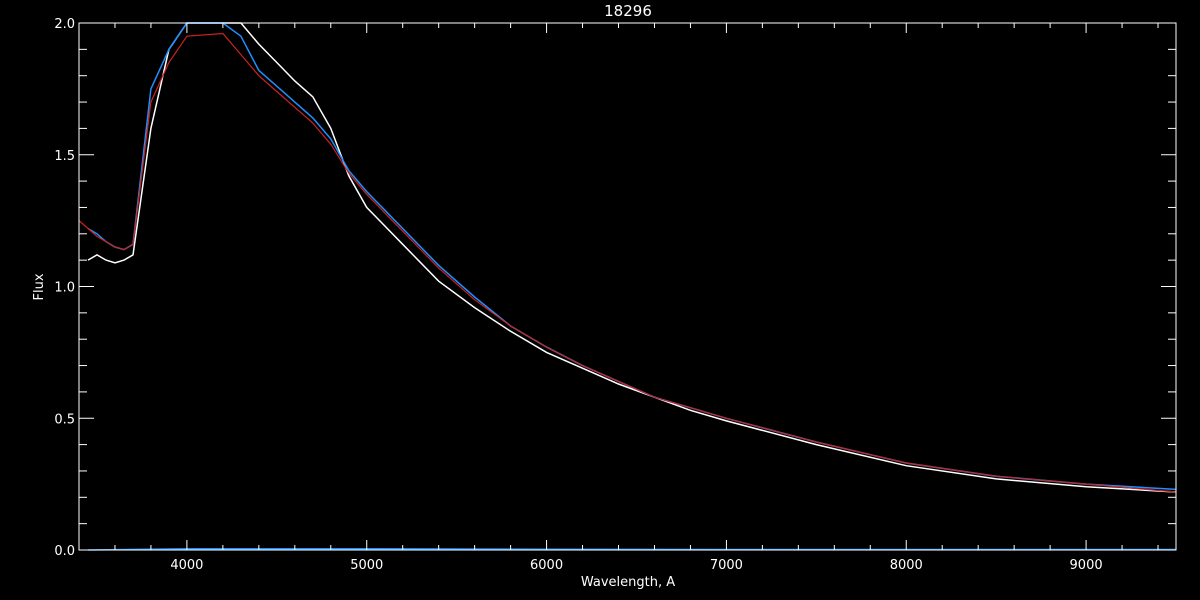 This screenshot has width=1200, height=600. Describe the element at coordinates (186, 565) in the screenshot. I see `x-tick-label: 4000` at that location.